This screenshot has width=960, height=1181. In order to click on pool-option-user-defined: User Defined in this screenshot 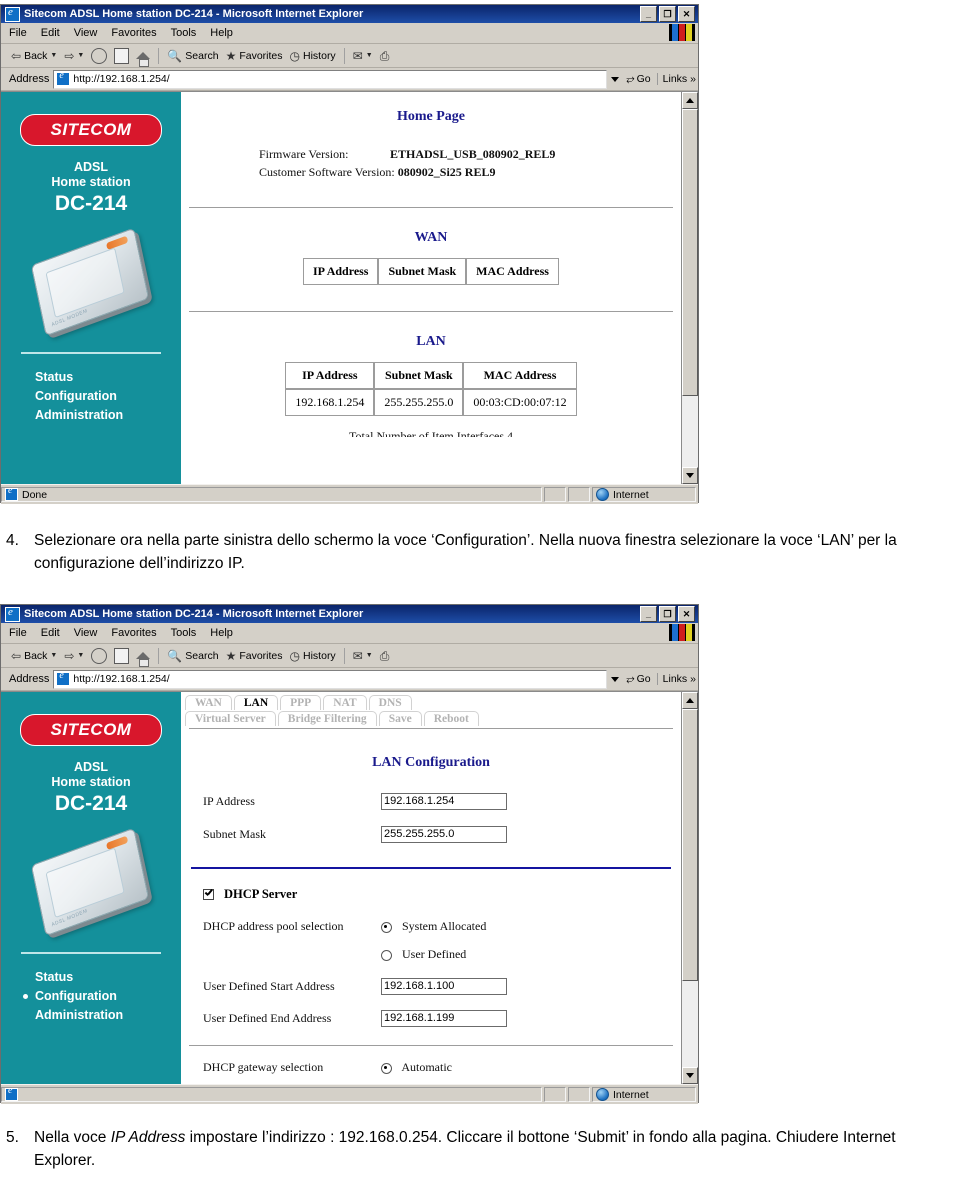, I will do `click(423, 954)`.